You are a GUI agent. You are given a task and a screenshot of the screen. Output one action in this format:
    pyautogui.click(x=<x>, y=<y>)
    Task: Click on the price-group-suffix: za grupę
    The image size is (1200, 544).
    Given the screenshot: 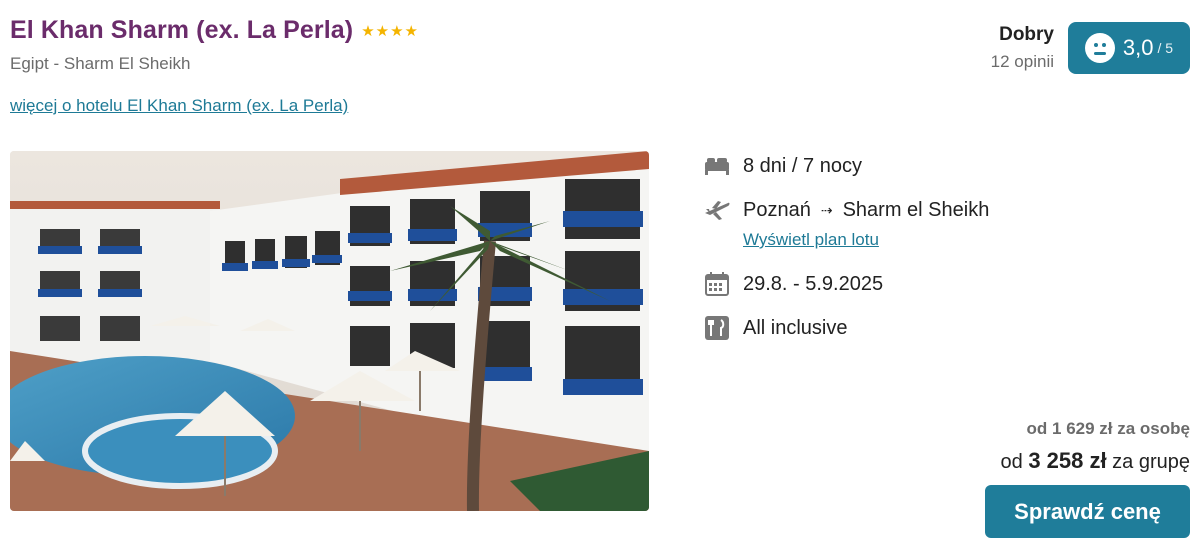 What is the action you would take?
    pyautogui.click(x=1151, y=462)
    